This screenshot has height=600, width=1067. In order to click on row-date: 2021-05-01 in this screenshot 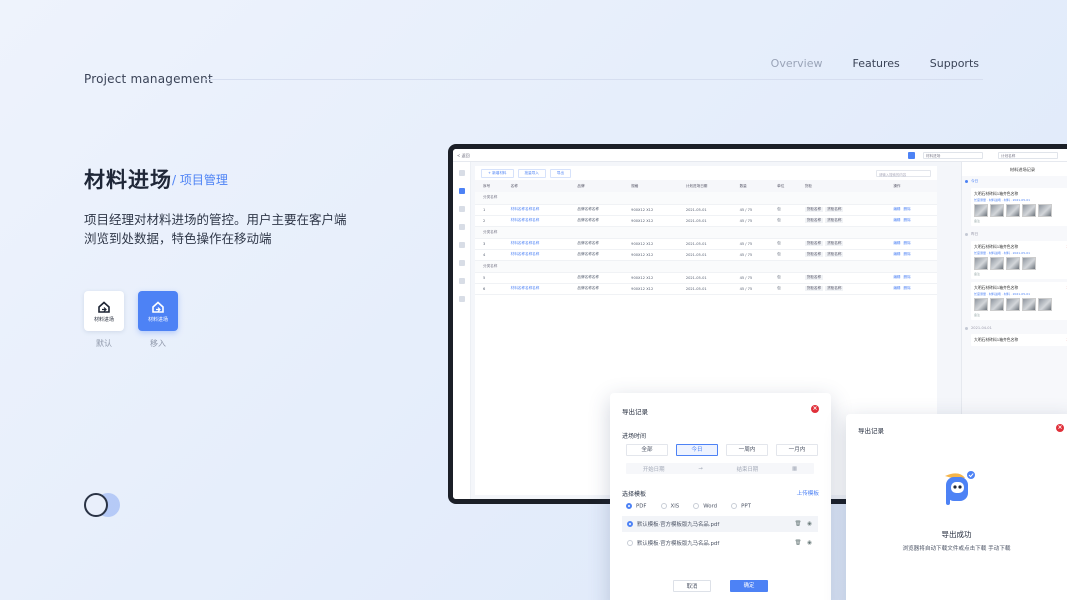, I will do `click(704, 278)`.